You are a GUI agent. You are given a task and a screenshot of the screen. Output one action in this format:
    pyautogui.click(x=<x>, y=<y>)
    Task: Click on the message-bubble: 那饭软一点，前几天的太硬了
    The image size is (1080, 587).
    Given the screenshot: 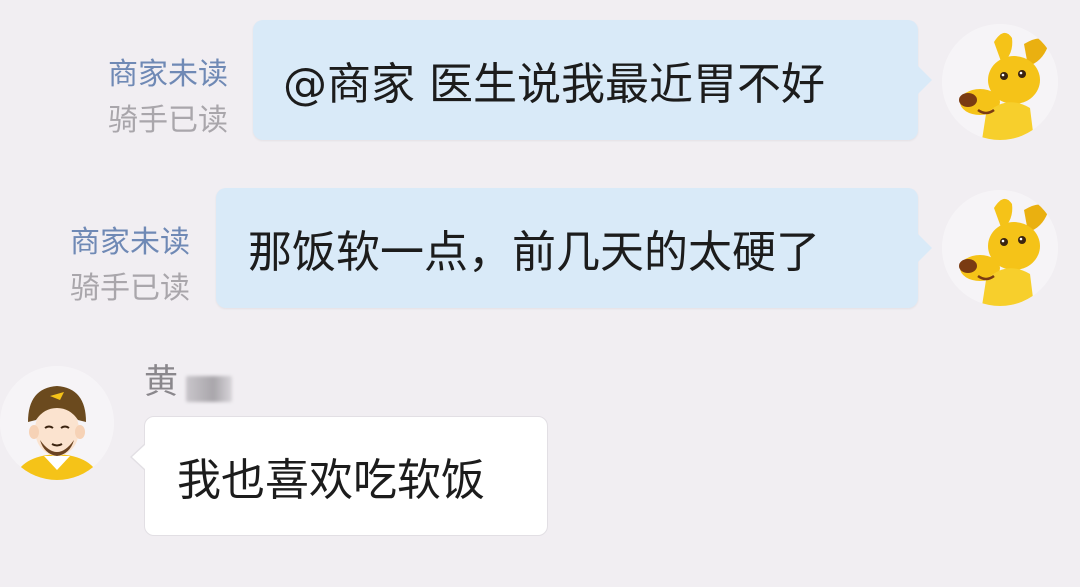 What is the action you would take?
    pyautogui.click(x=574, y=248)
    